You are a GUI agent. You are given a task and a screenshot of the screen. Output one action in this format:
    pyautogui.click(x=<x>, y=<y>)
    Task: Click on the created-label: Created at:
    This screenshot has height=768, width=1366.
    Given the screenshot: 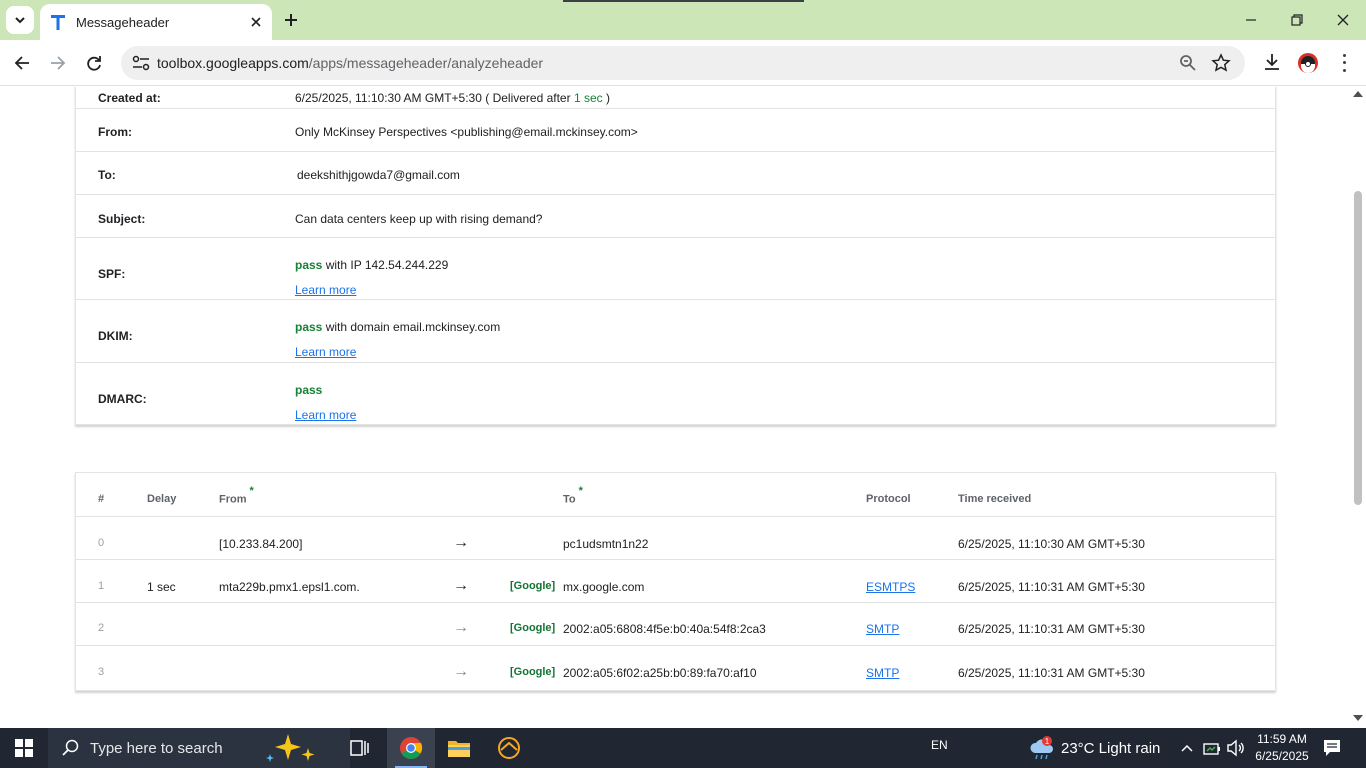 What is the action you would take?
    pyautogui.click(x=129, y=98)
    